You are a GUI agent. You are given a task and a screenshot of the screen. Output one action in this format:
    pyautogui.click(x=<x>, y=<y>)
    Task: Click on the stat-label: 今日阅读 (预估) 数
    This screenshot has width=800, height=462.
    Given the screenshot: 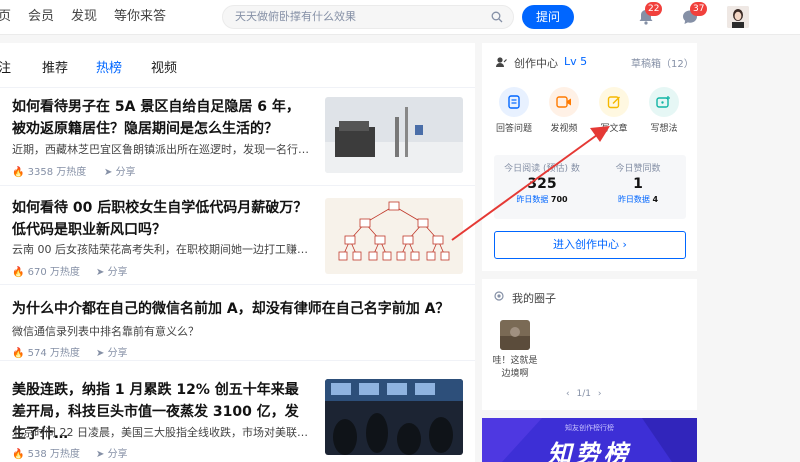 What is the action you would take?
    pyautogui.click(x=542, y=169)
    